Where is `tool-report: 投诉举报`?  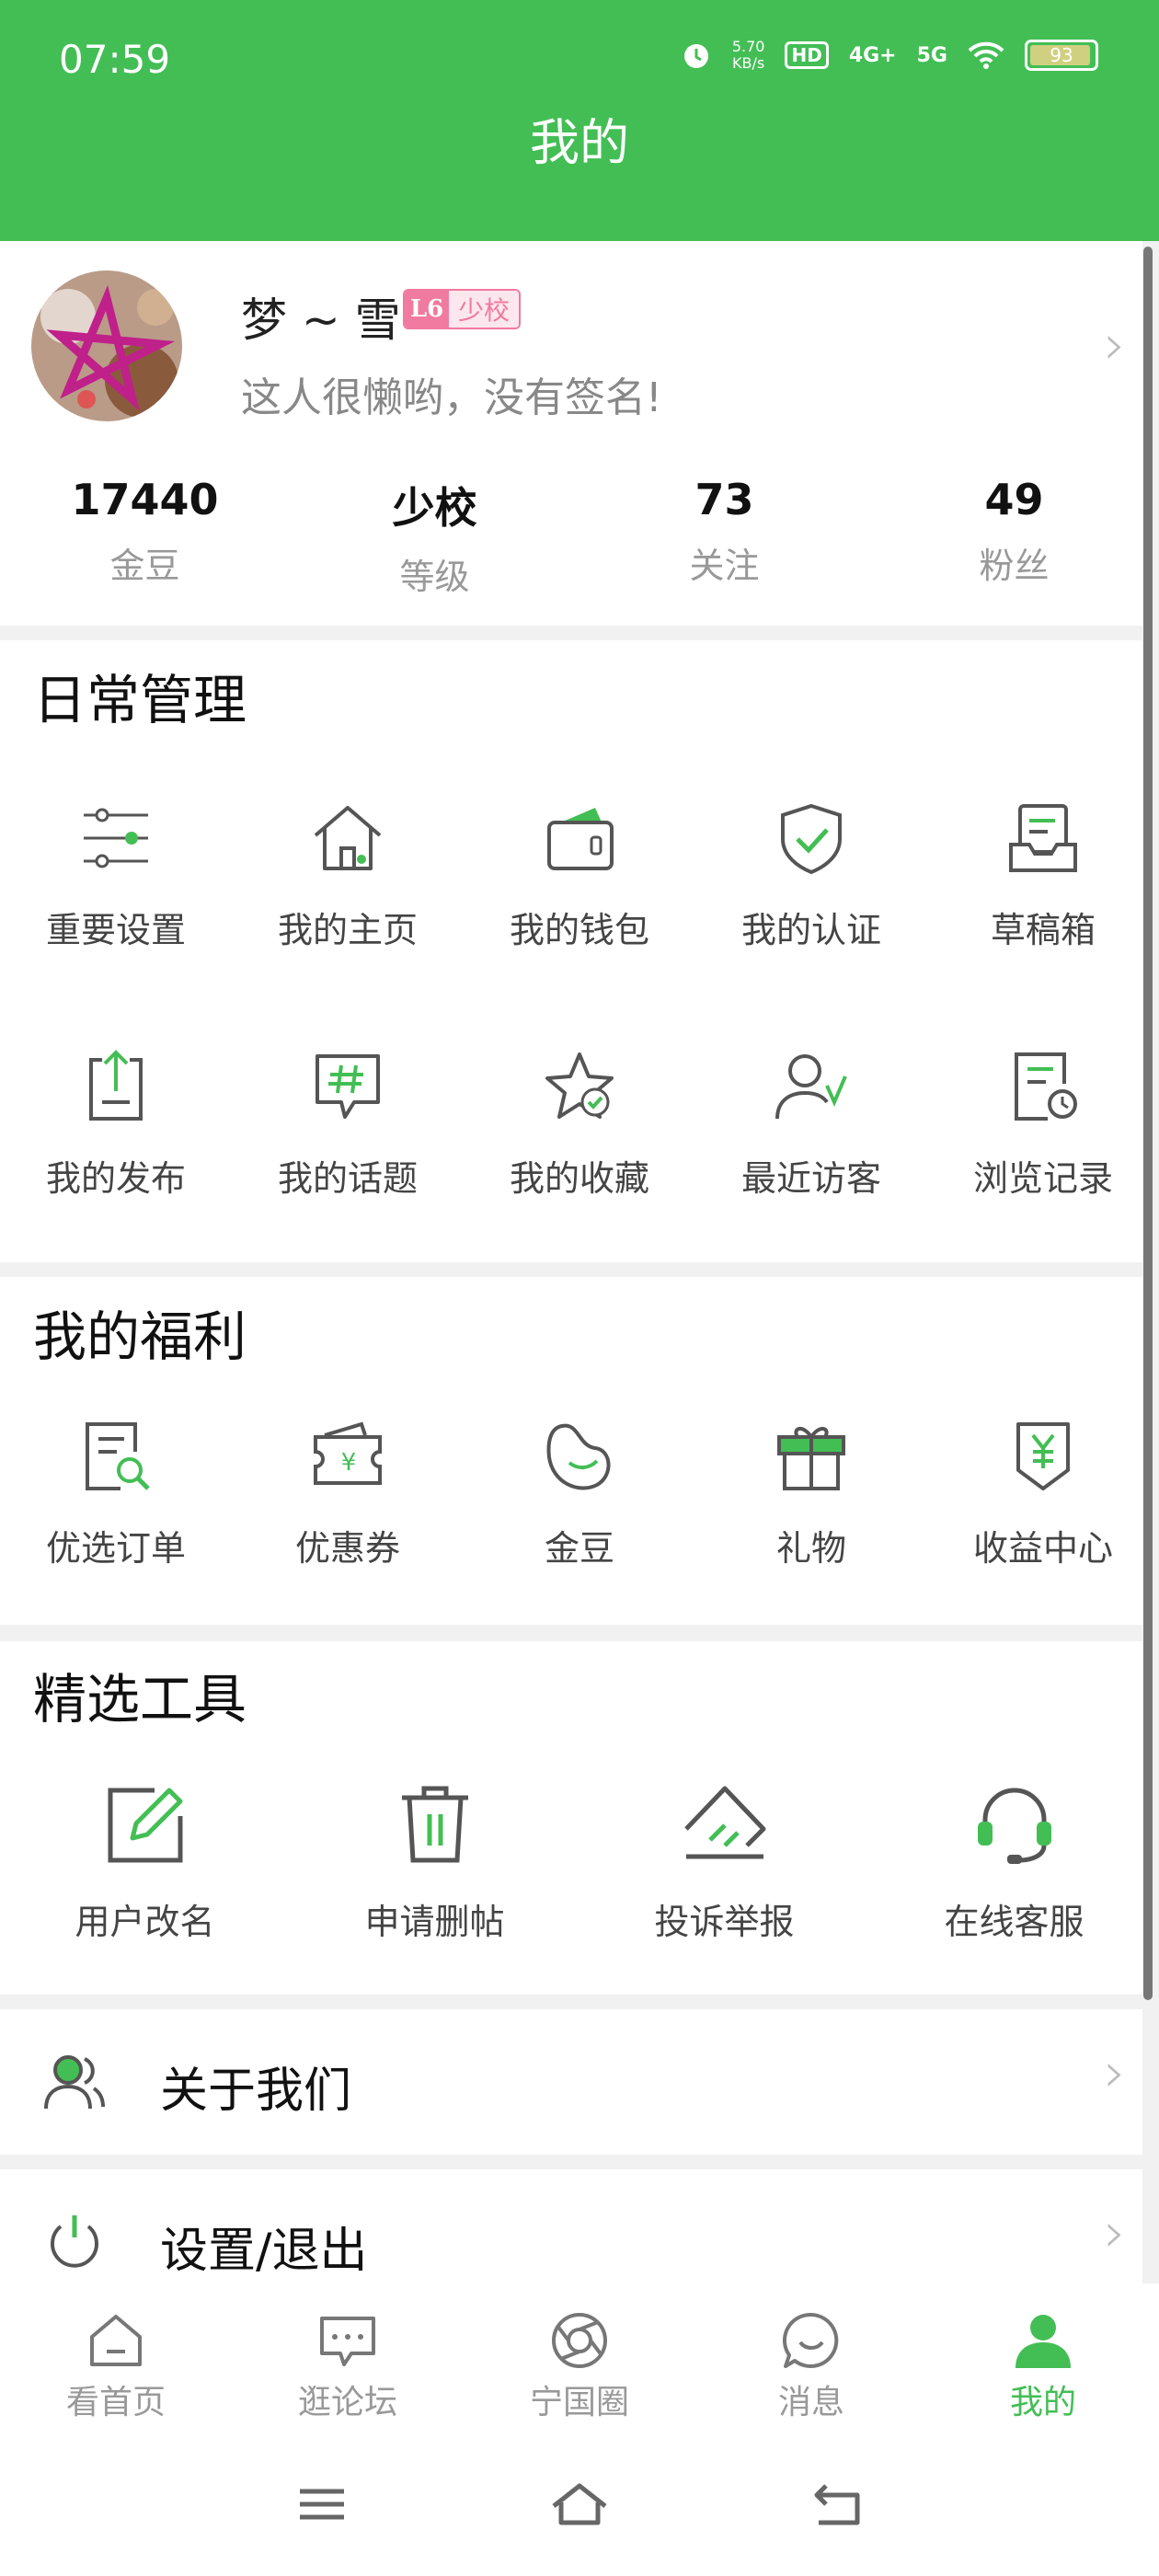 tool-report: 投诉举报 is located at coordinates (724, 1861).